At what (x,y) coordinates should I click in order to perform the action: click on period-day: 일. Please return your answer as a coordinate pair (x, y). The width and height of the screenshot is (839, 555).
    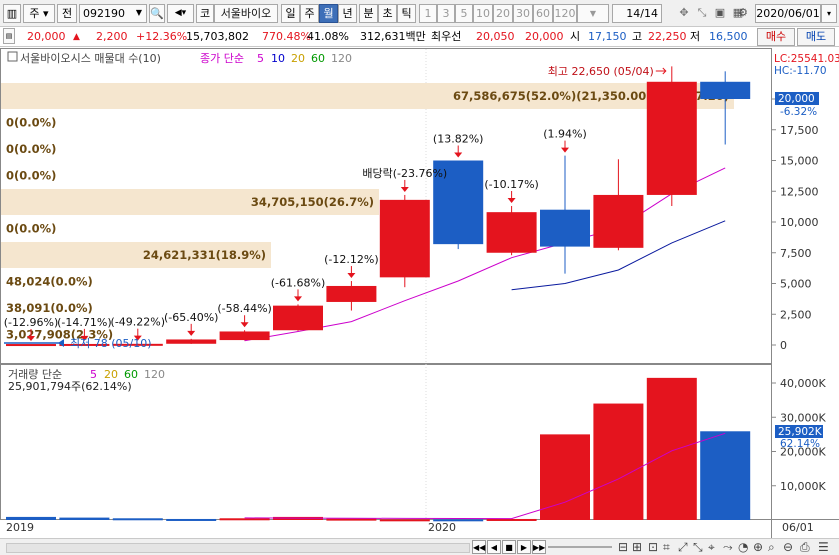
    Looking at the image, I should click on (290, 13).